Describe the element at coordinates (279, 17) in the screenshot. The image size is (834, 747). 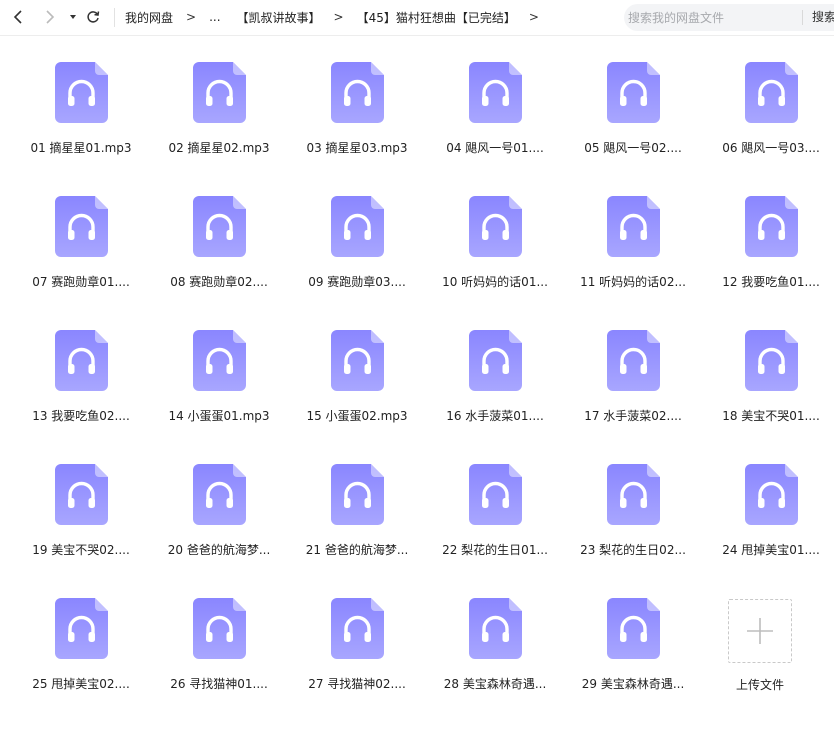
I see `breadcrumb-item-folder: 【凯叔讲故事】` at that location.